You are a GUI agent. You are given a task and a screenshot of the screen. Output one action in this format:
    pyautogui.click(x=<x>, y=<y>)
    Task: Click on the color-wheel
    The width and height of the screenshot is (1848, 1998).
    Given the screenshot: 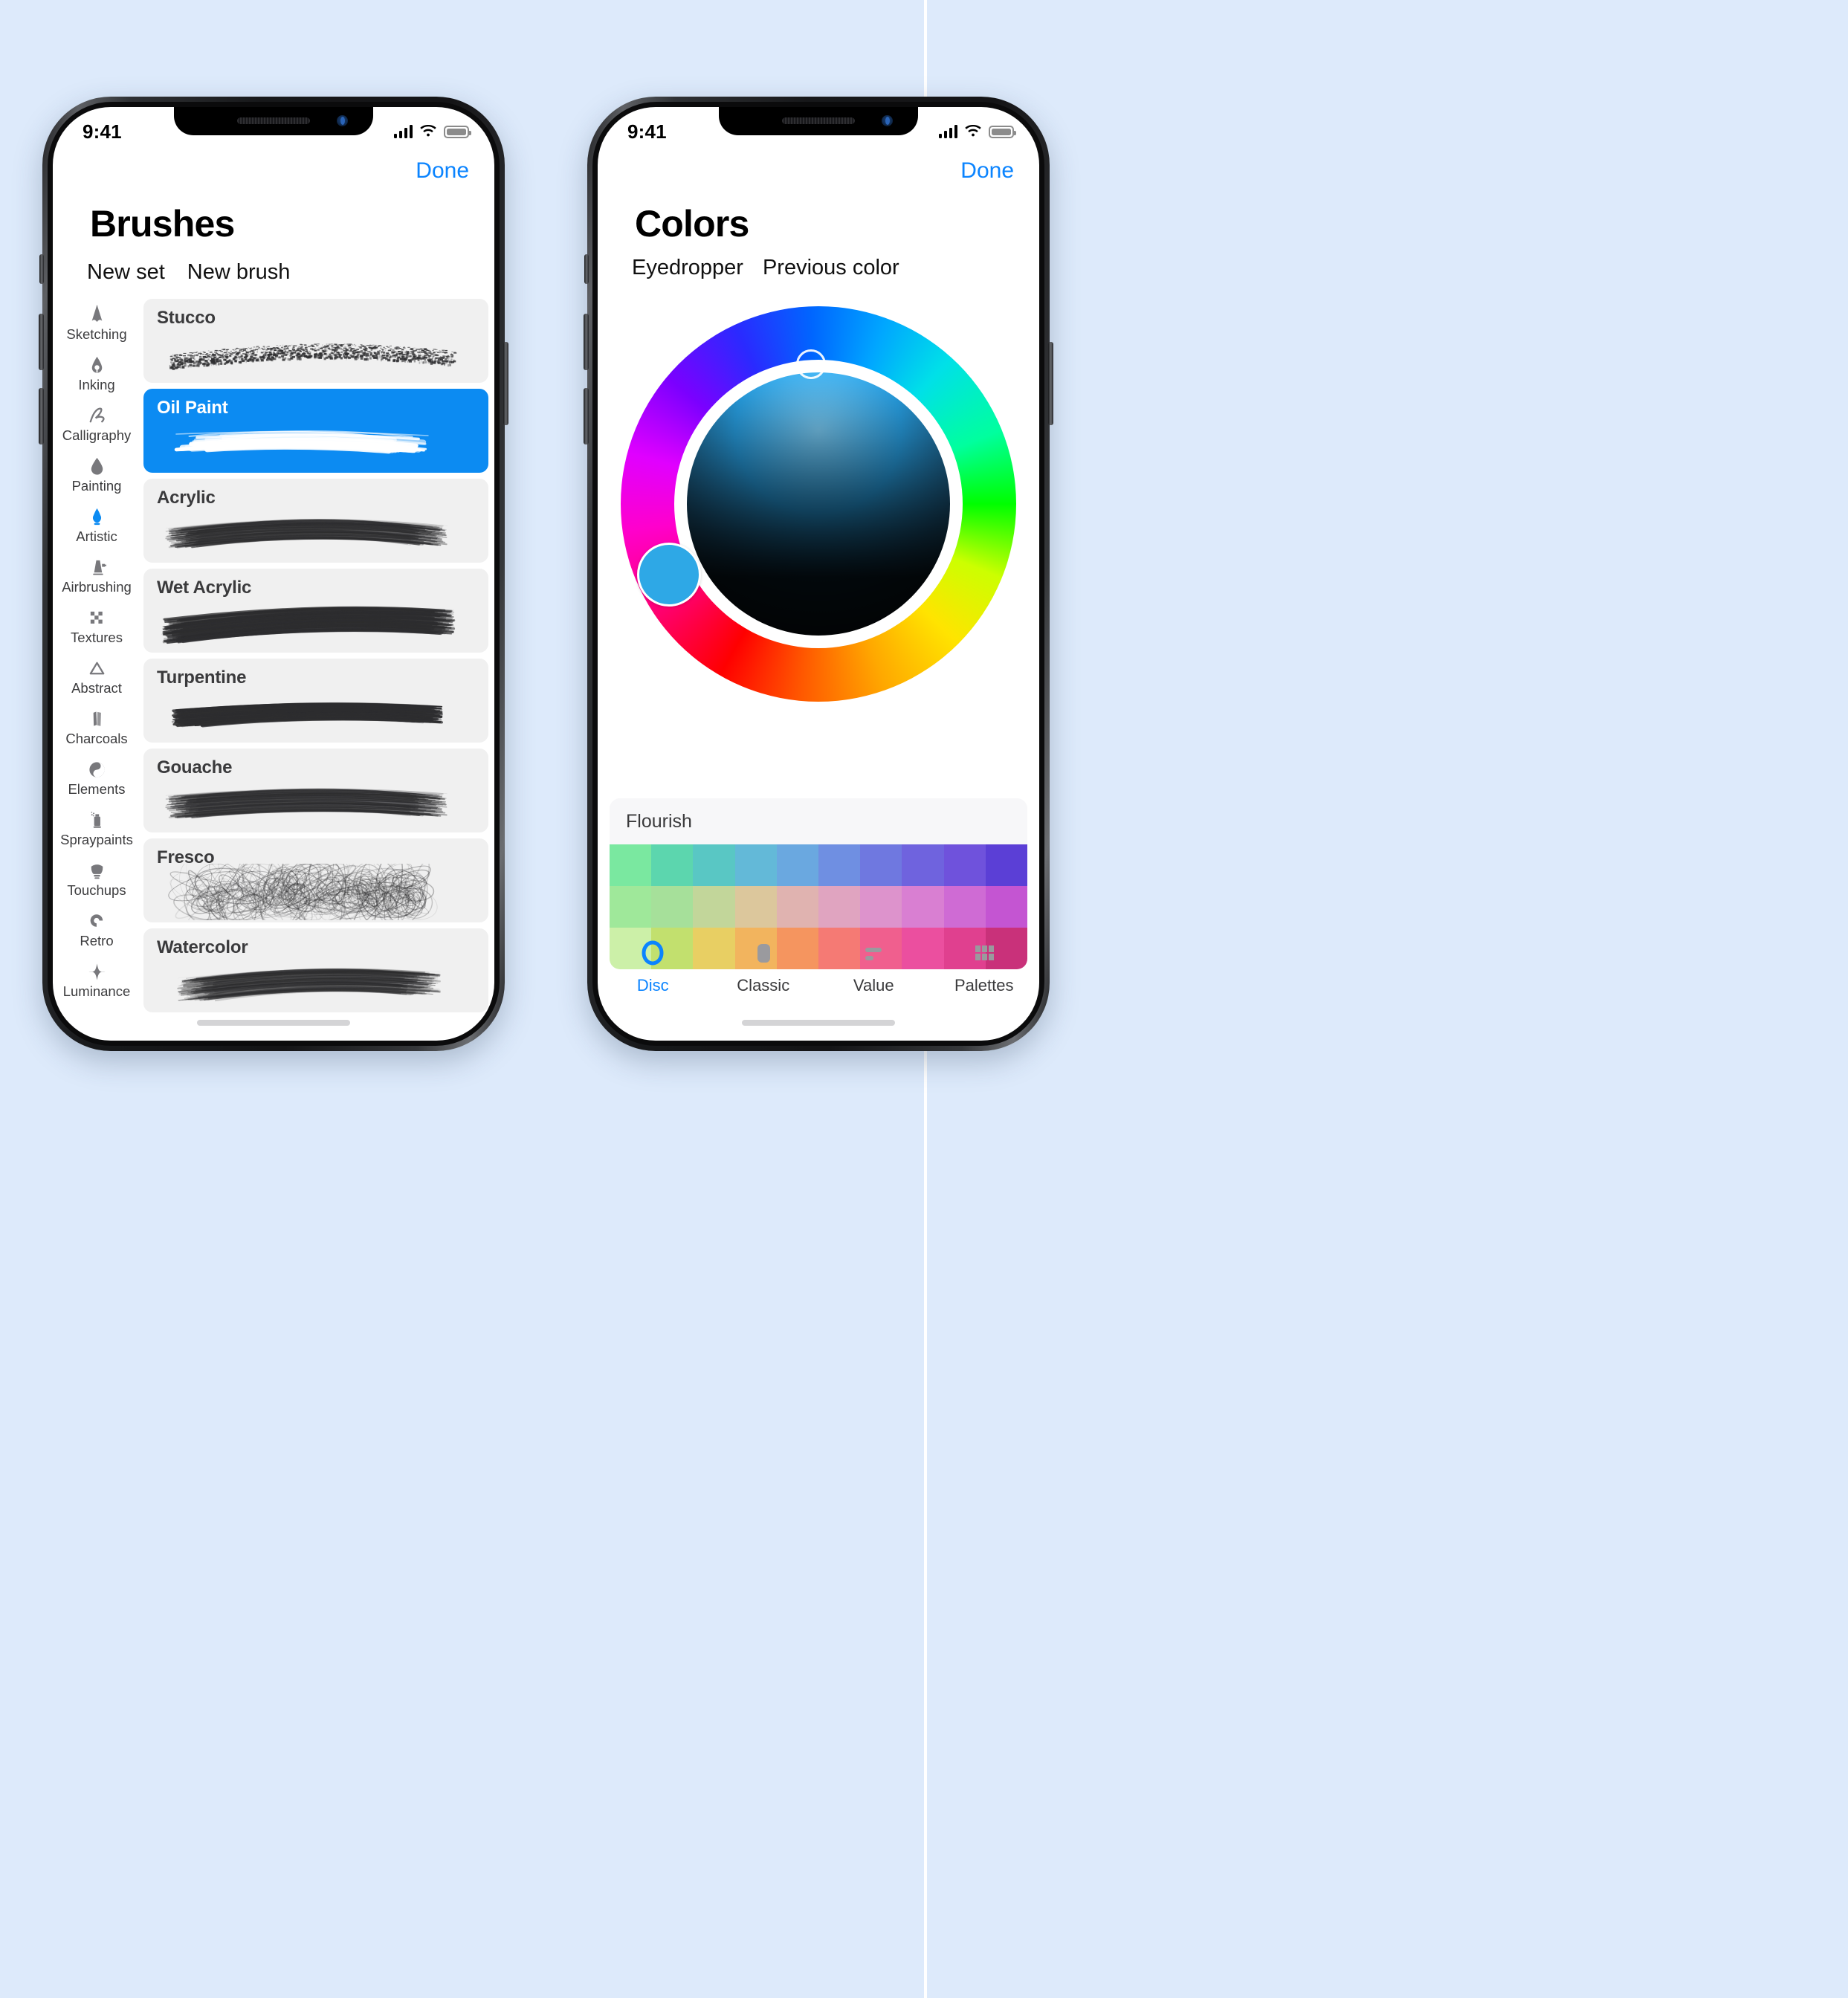 What is the action you would take?
    pyautogui.click(x=819, y=504)
    